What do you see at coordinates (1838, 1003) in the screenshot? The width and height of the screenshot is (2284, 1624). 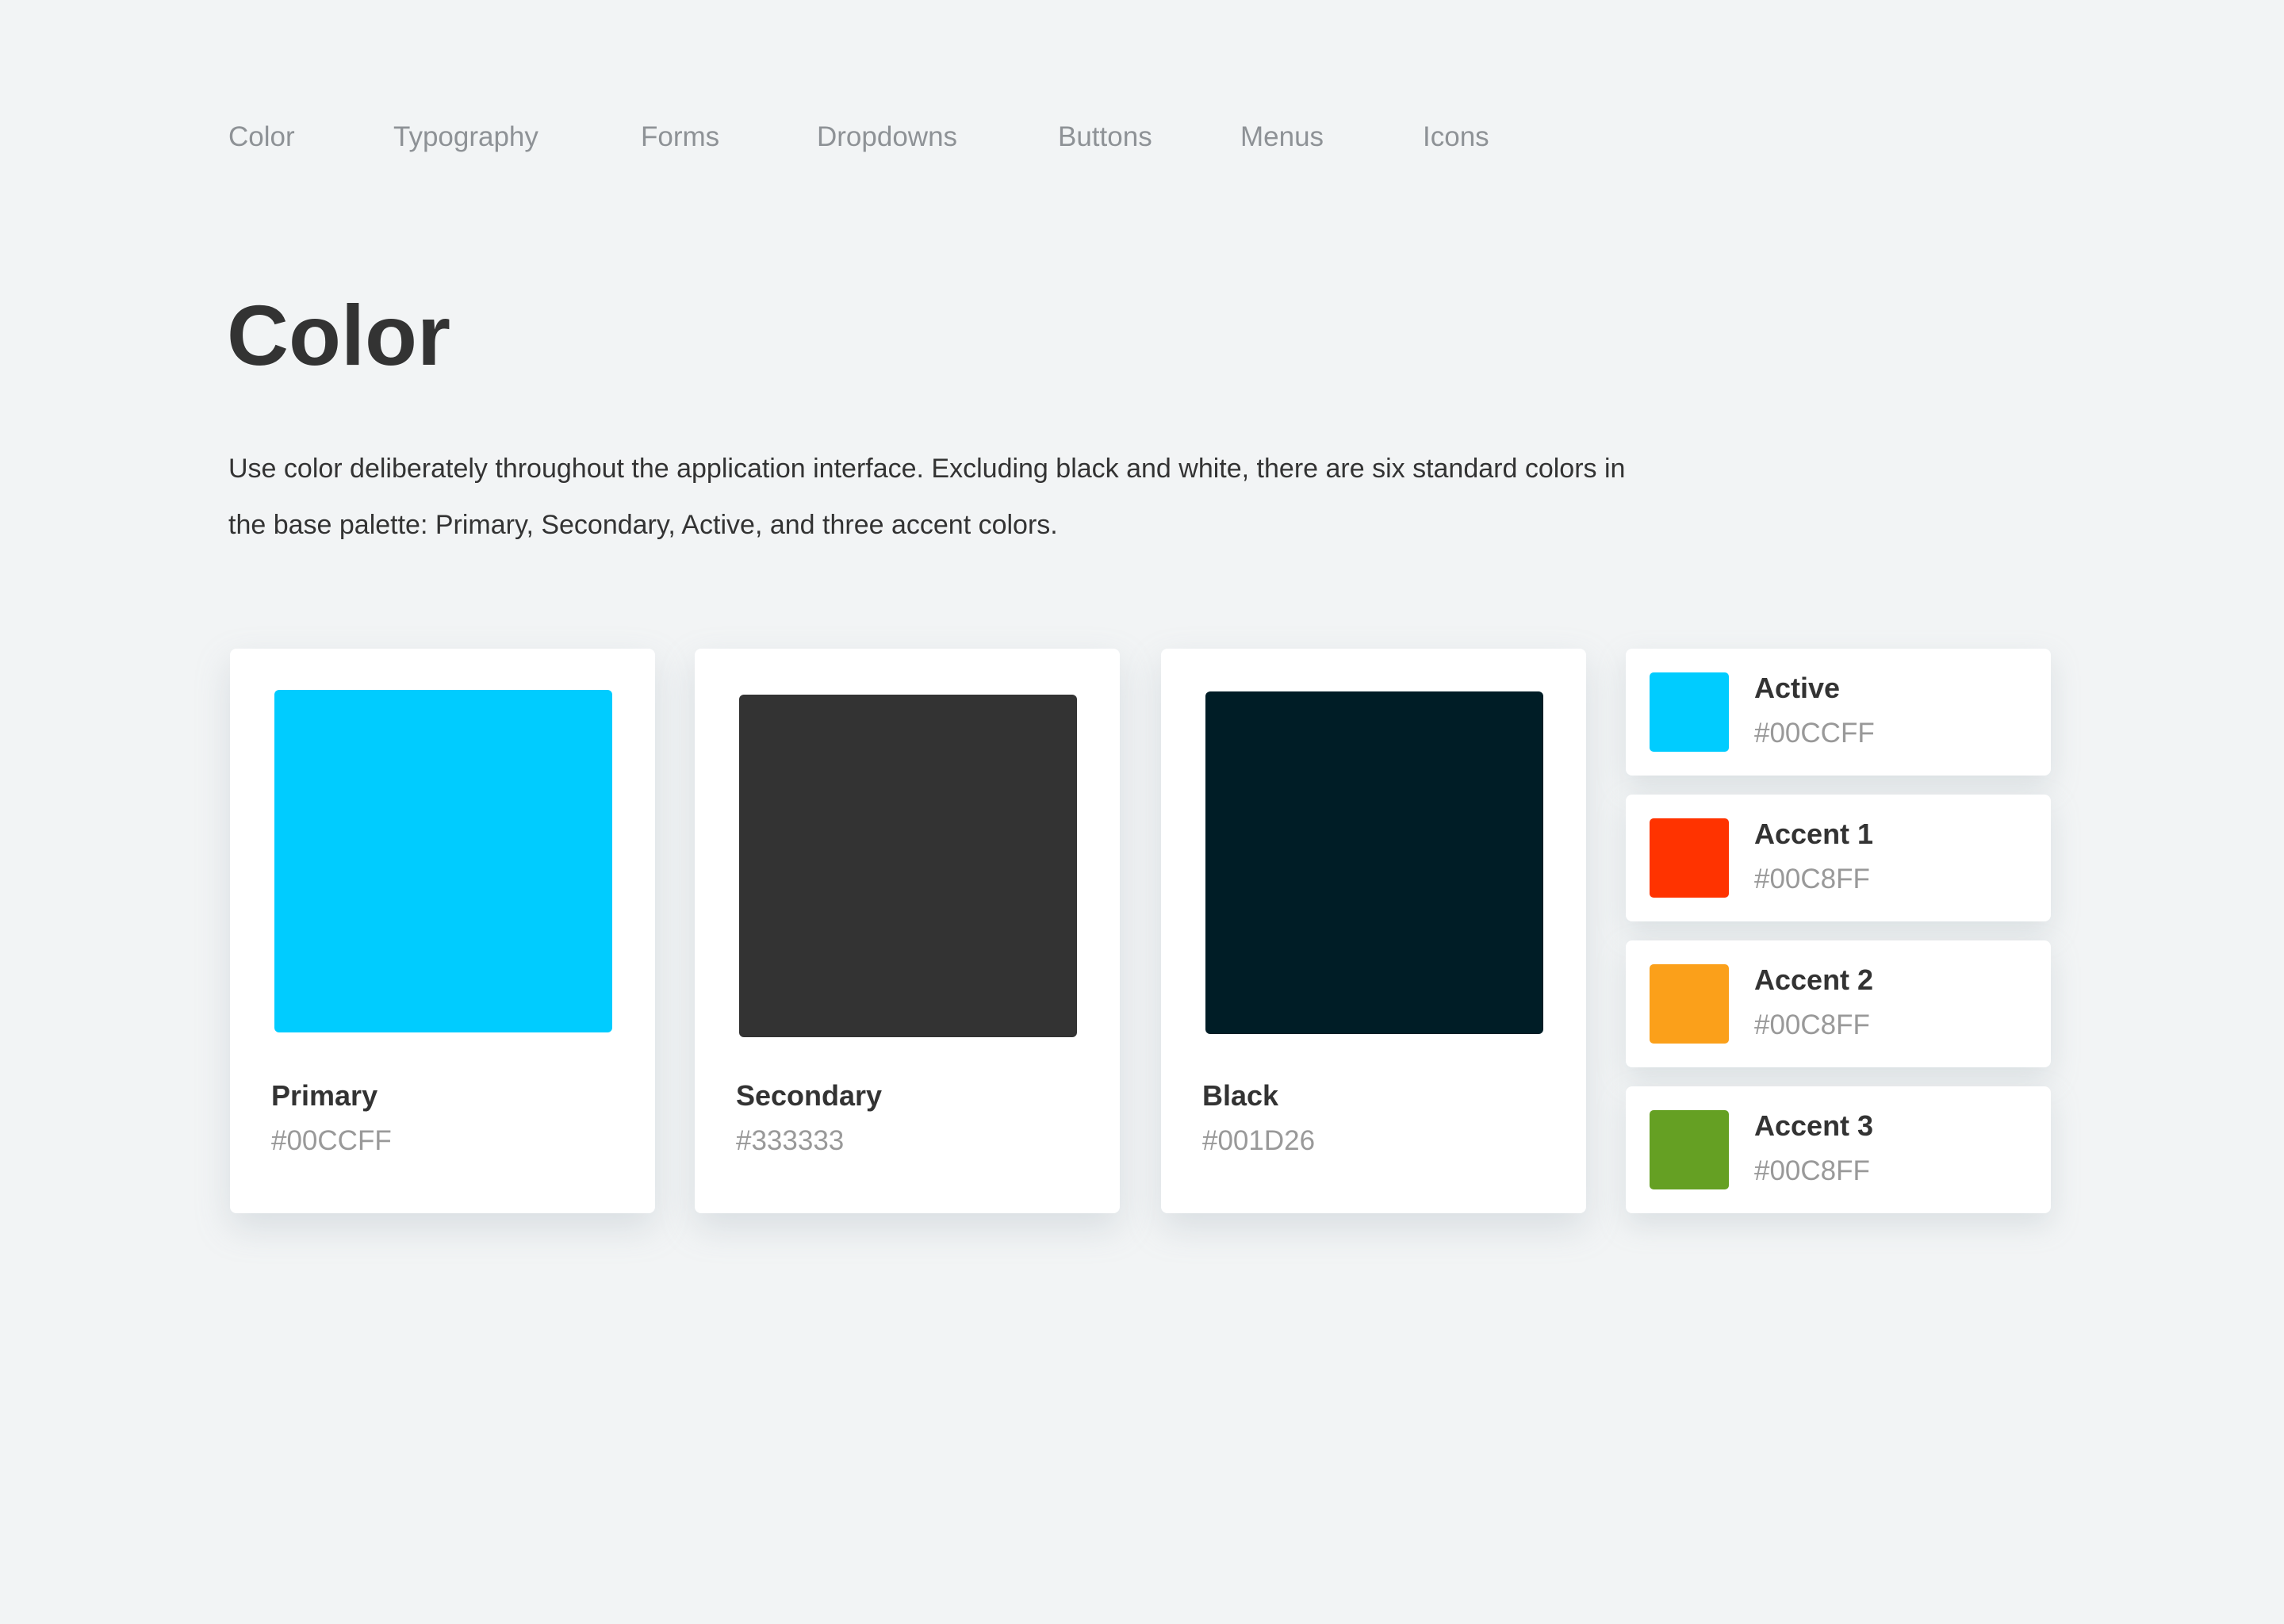 I see `color-row-accent-2: Accent 2 #00C8FF` at bounding box center [1838, 1003].